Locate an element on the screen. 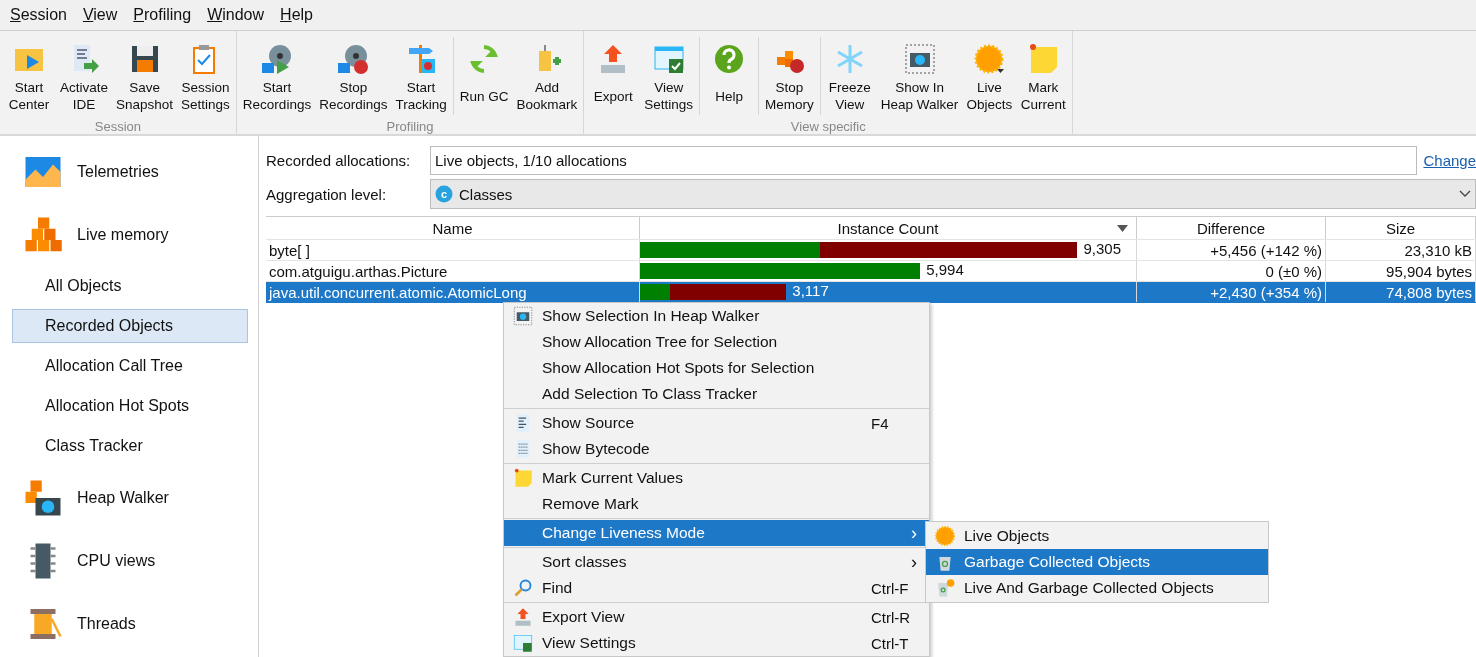  class-icon: c is located at coordinates (444, 194).